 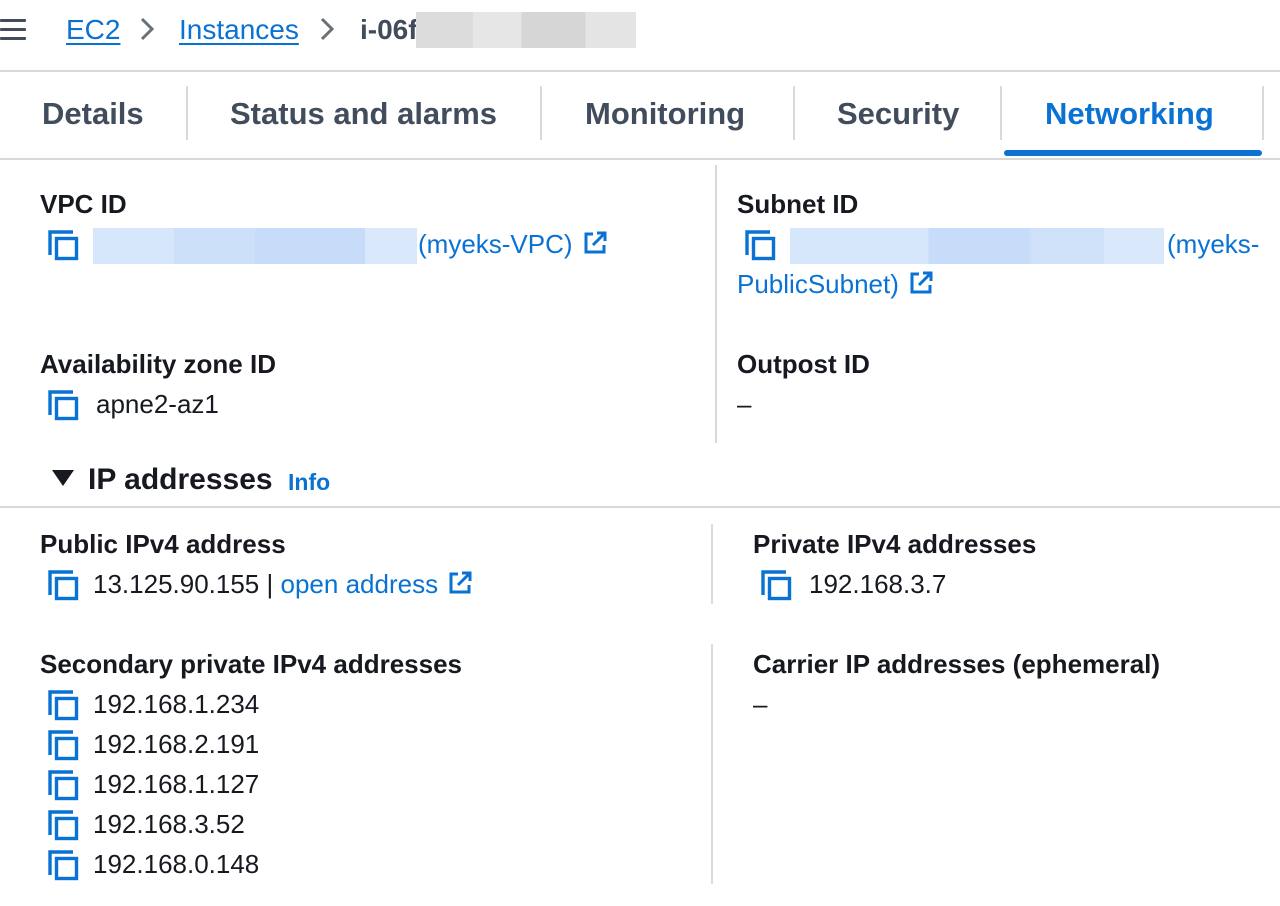 What do you see at coordinates (526, 30) in the screenshot?
I see `redacted-instance-id` at bounding box center [526, 30].